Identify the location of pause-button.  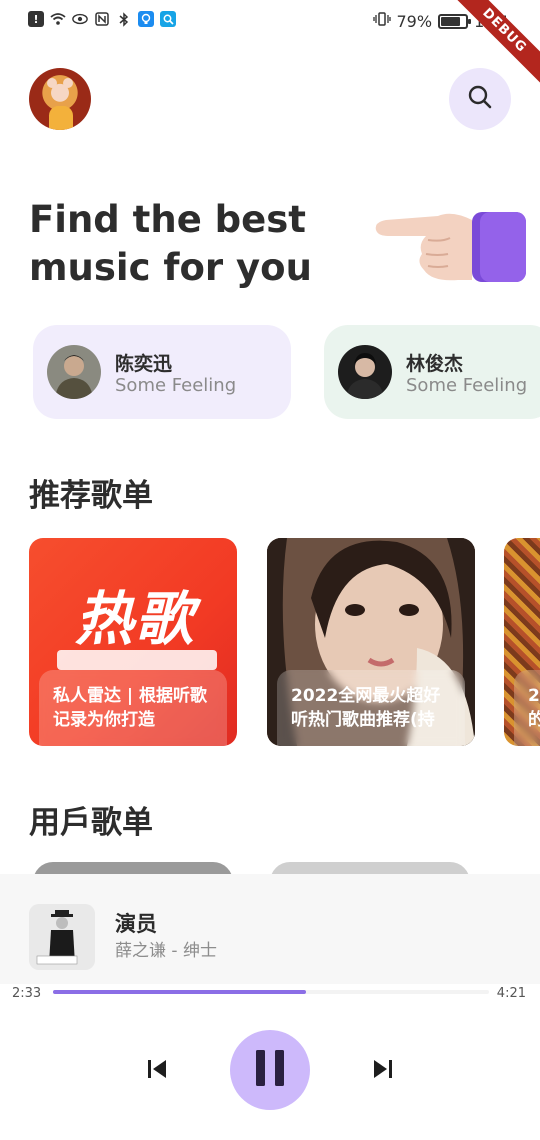
(270, 1070).